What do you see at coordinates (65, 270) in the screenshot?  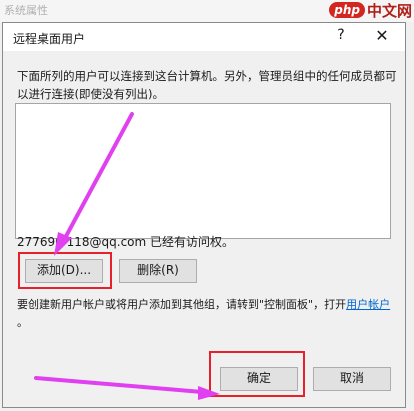 I see `add-button-highlight` at bounding box center [65, 270].